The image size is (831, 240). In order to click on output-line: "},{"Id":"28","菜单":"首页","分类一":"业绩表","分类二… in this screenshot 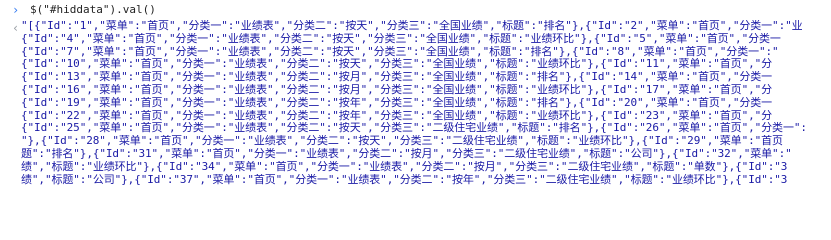, I will do `click(402, 141)`.